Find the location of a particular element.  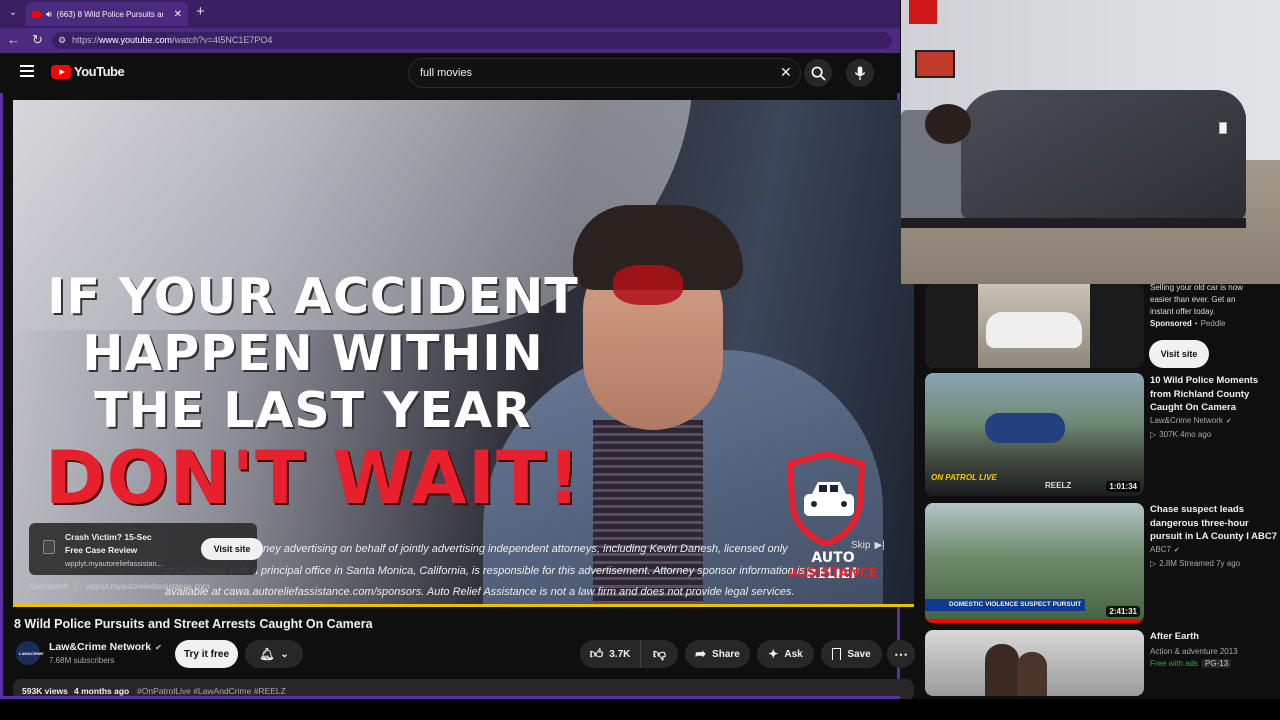

share-label: Share is located at coordinates (726, 654).